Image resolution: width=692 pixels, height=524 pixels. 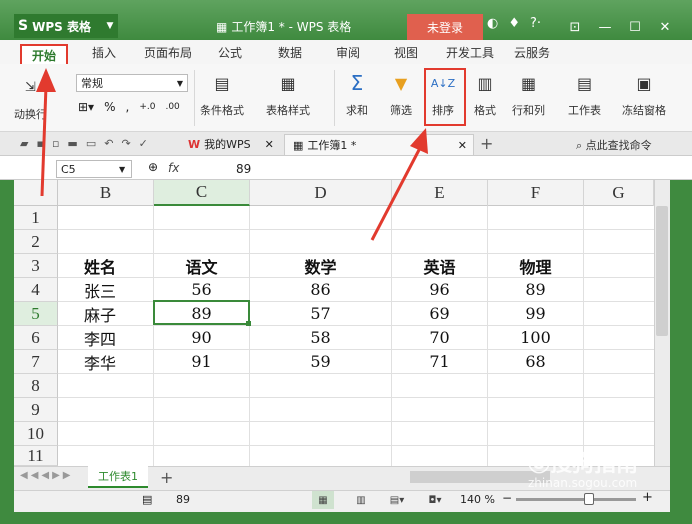 What do you see at coordinates (321, 362) in the screenshot?
I see `table-cell: 59` at bounding box center [321, 362].